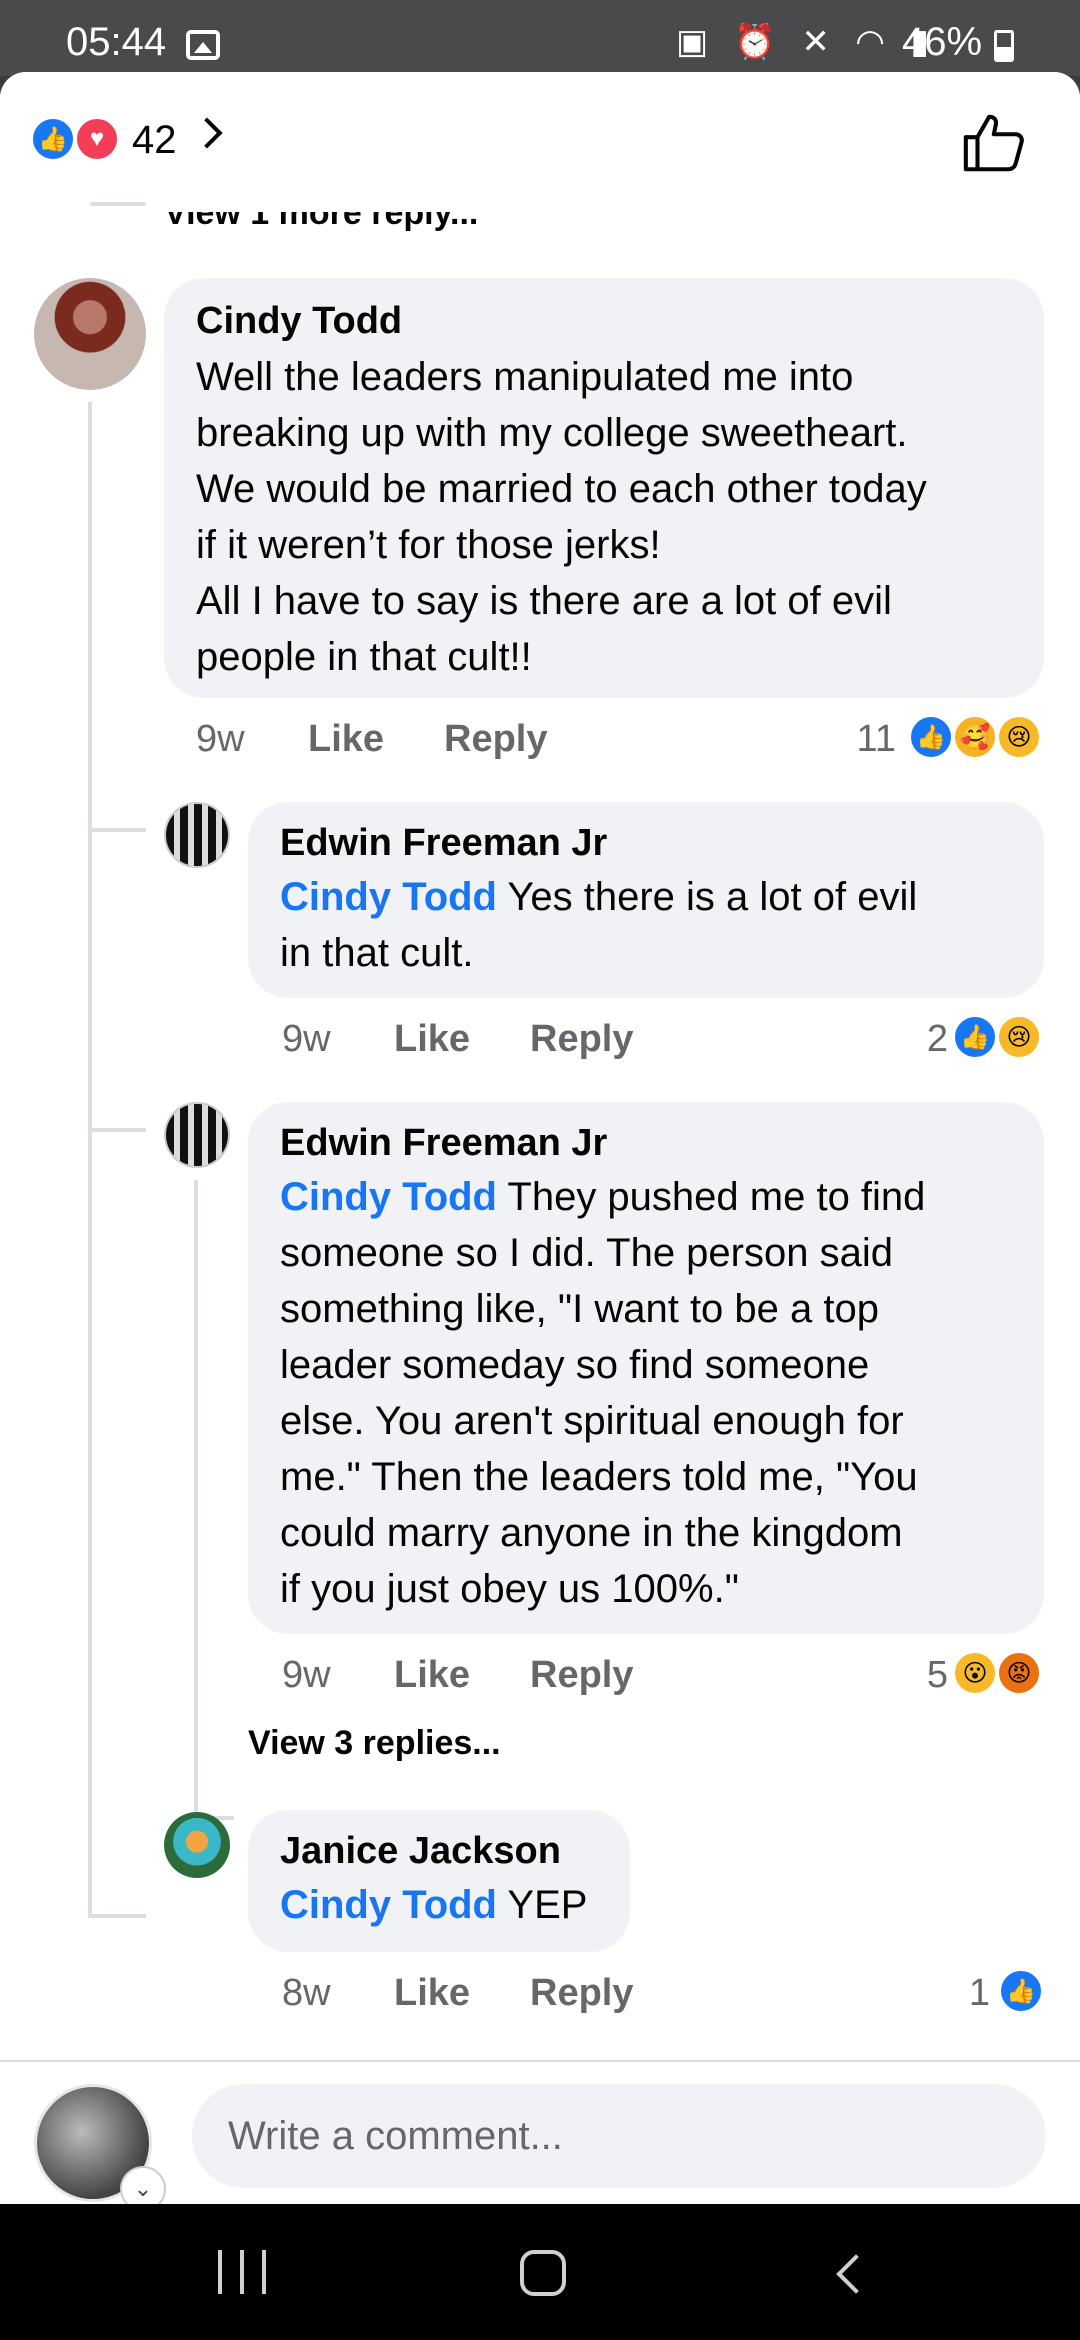 The width and height of the screenshot is (1080, 2340). Describe the element at coordinates (540, 38) in the screenshot. I see `status-bar: 05:44 ▣ ⏰ ✕ ◠ ▮ 46%` at that location.